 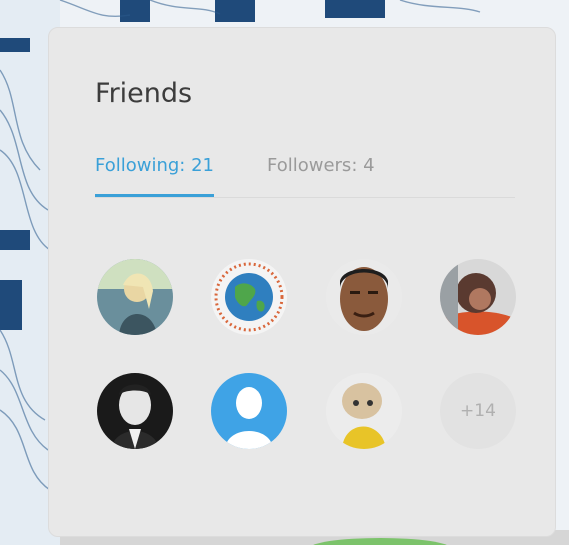 What do you see at coordinates (321, 175) in the screenshot?
I see `tab-followers: Followers: 4` at bounding box center [321, 175].